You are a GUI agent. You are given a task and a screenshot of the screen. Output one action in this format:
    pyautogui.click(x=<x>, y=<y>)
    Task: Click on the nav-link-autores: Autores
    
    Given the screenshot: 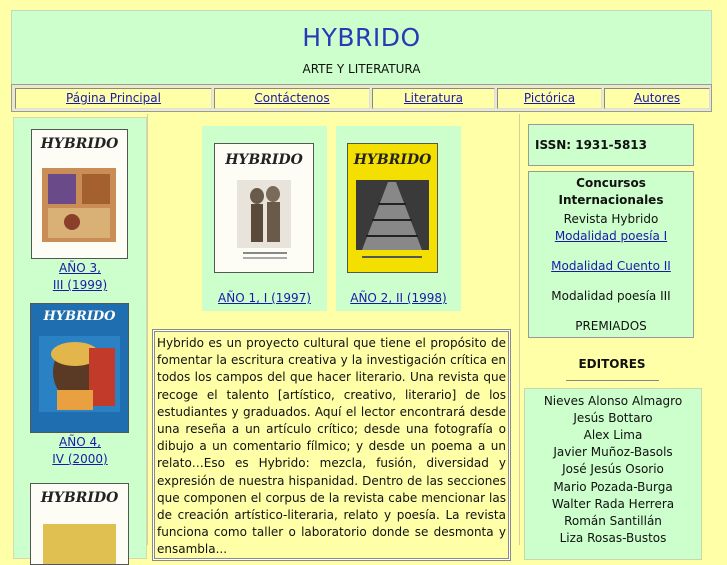 What is the action you would take?
    pyautogui.click(x=657, y=98)
    